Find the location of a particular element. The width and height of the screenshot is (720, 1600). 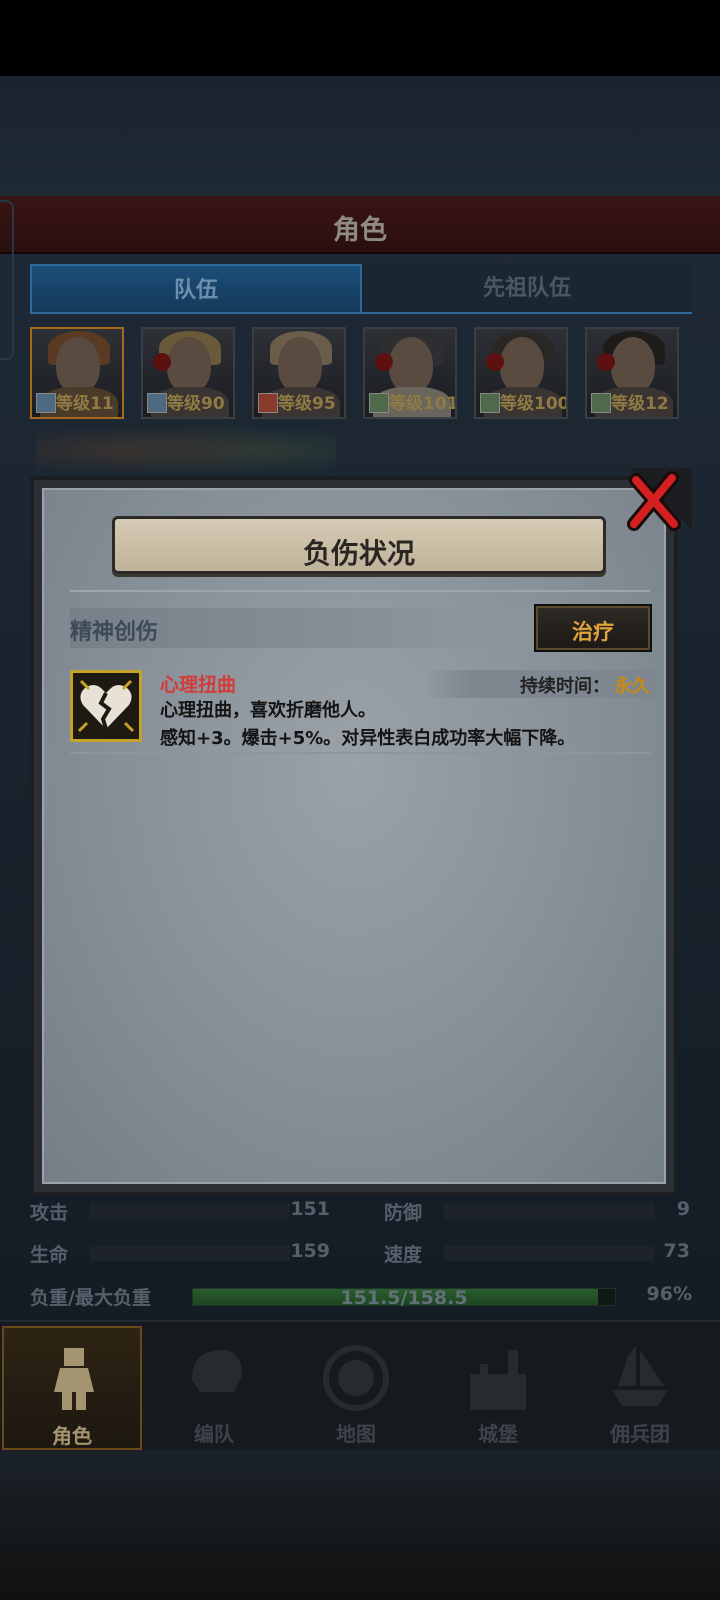

carry-weight-row: 负重/最大负重 151.5/158.5 96% is located at coordinates (361, 1297).